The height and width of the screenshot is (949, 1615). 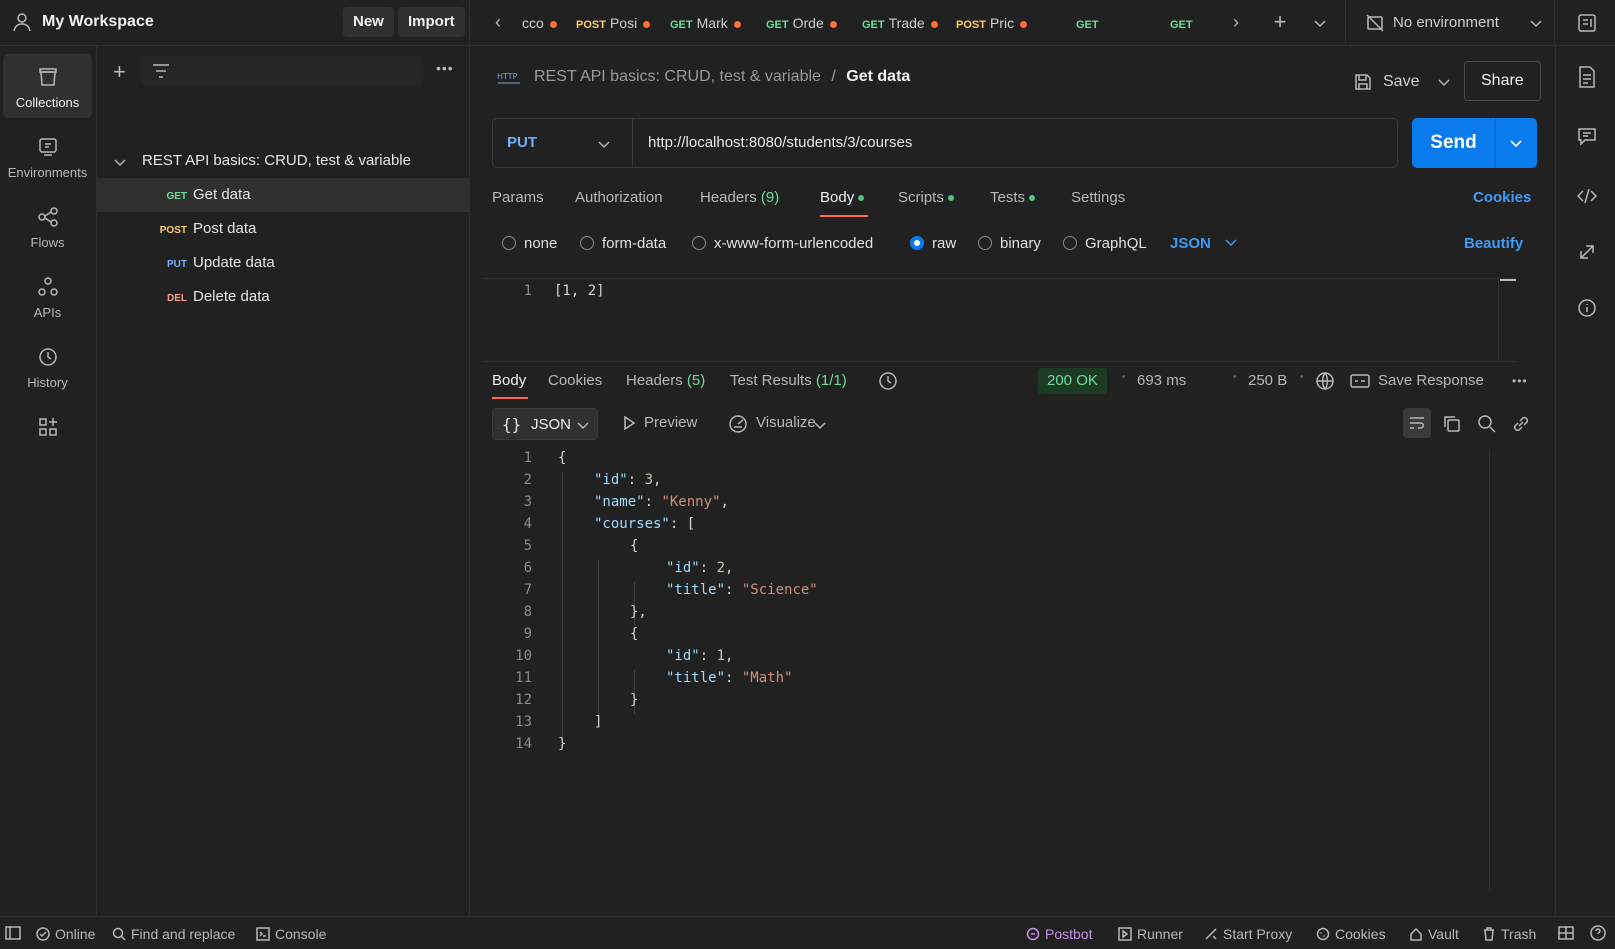 I want to click on tabs-menu-chevron-down-icon, so click(x=1320, y=23).